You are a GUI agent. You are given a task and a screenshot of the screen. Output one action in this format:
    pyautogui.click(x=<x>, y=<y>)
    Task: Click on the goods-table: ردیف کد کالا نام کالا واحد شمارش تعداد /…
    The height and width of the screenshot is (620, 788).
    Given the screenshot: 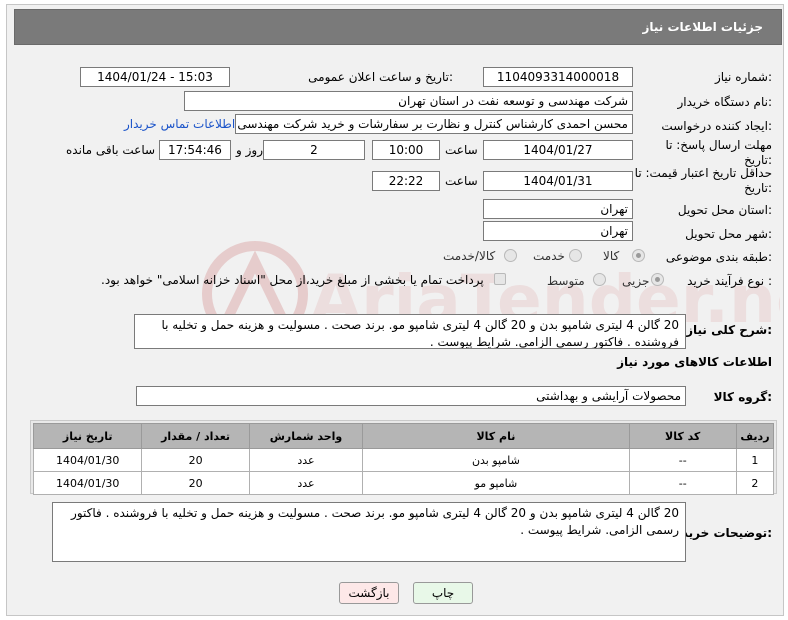 What is the action you would take?
    pyautogui.click(x=403, y=459)
    